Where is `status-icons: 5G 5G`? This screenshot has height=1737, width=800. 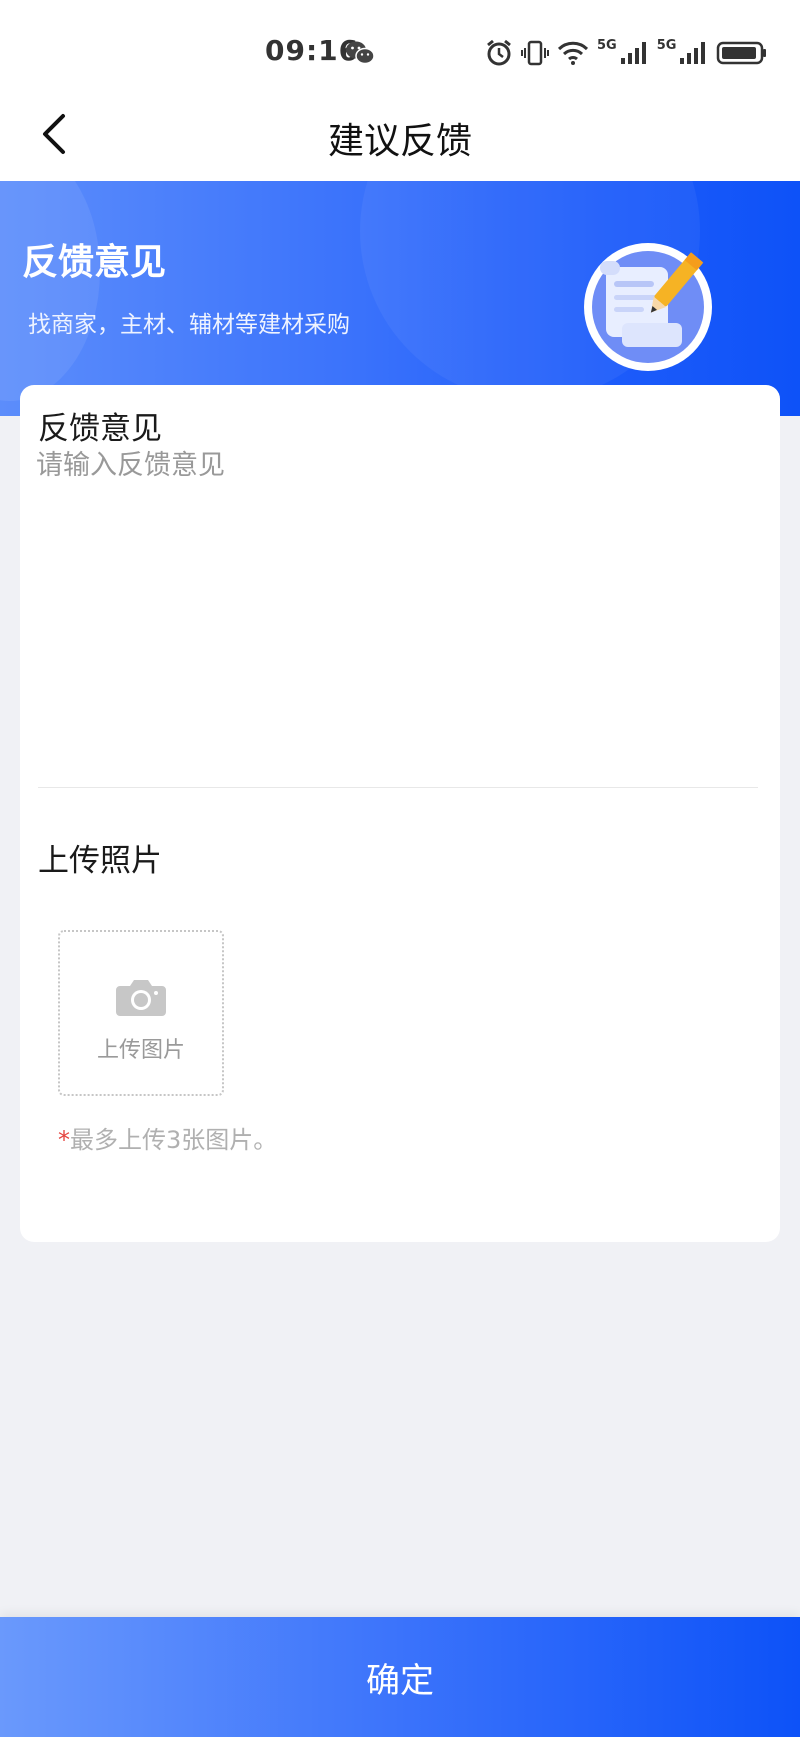 status-icons: 5G 5G is located at coordinates (626, 53).